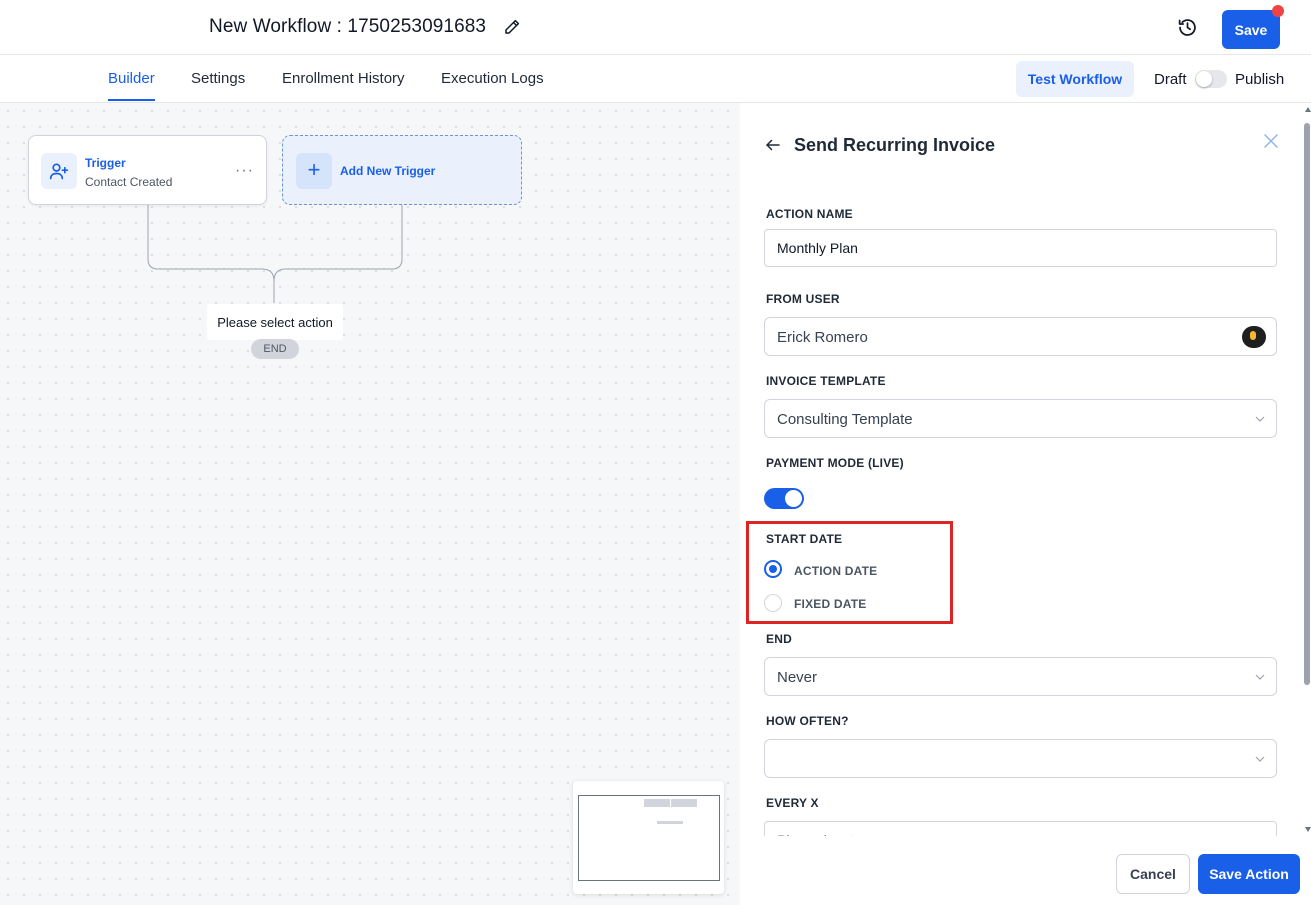  What do you see at coordinates (1211, 79) in the screenshot?
I see `publish-toggle` at bounding box center [1211, 79].